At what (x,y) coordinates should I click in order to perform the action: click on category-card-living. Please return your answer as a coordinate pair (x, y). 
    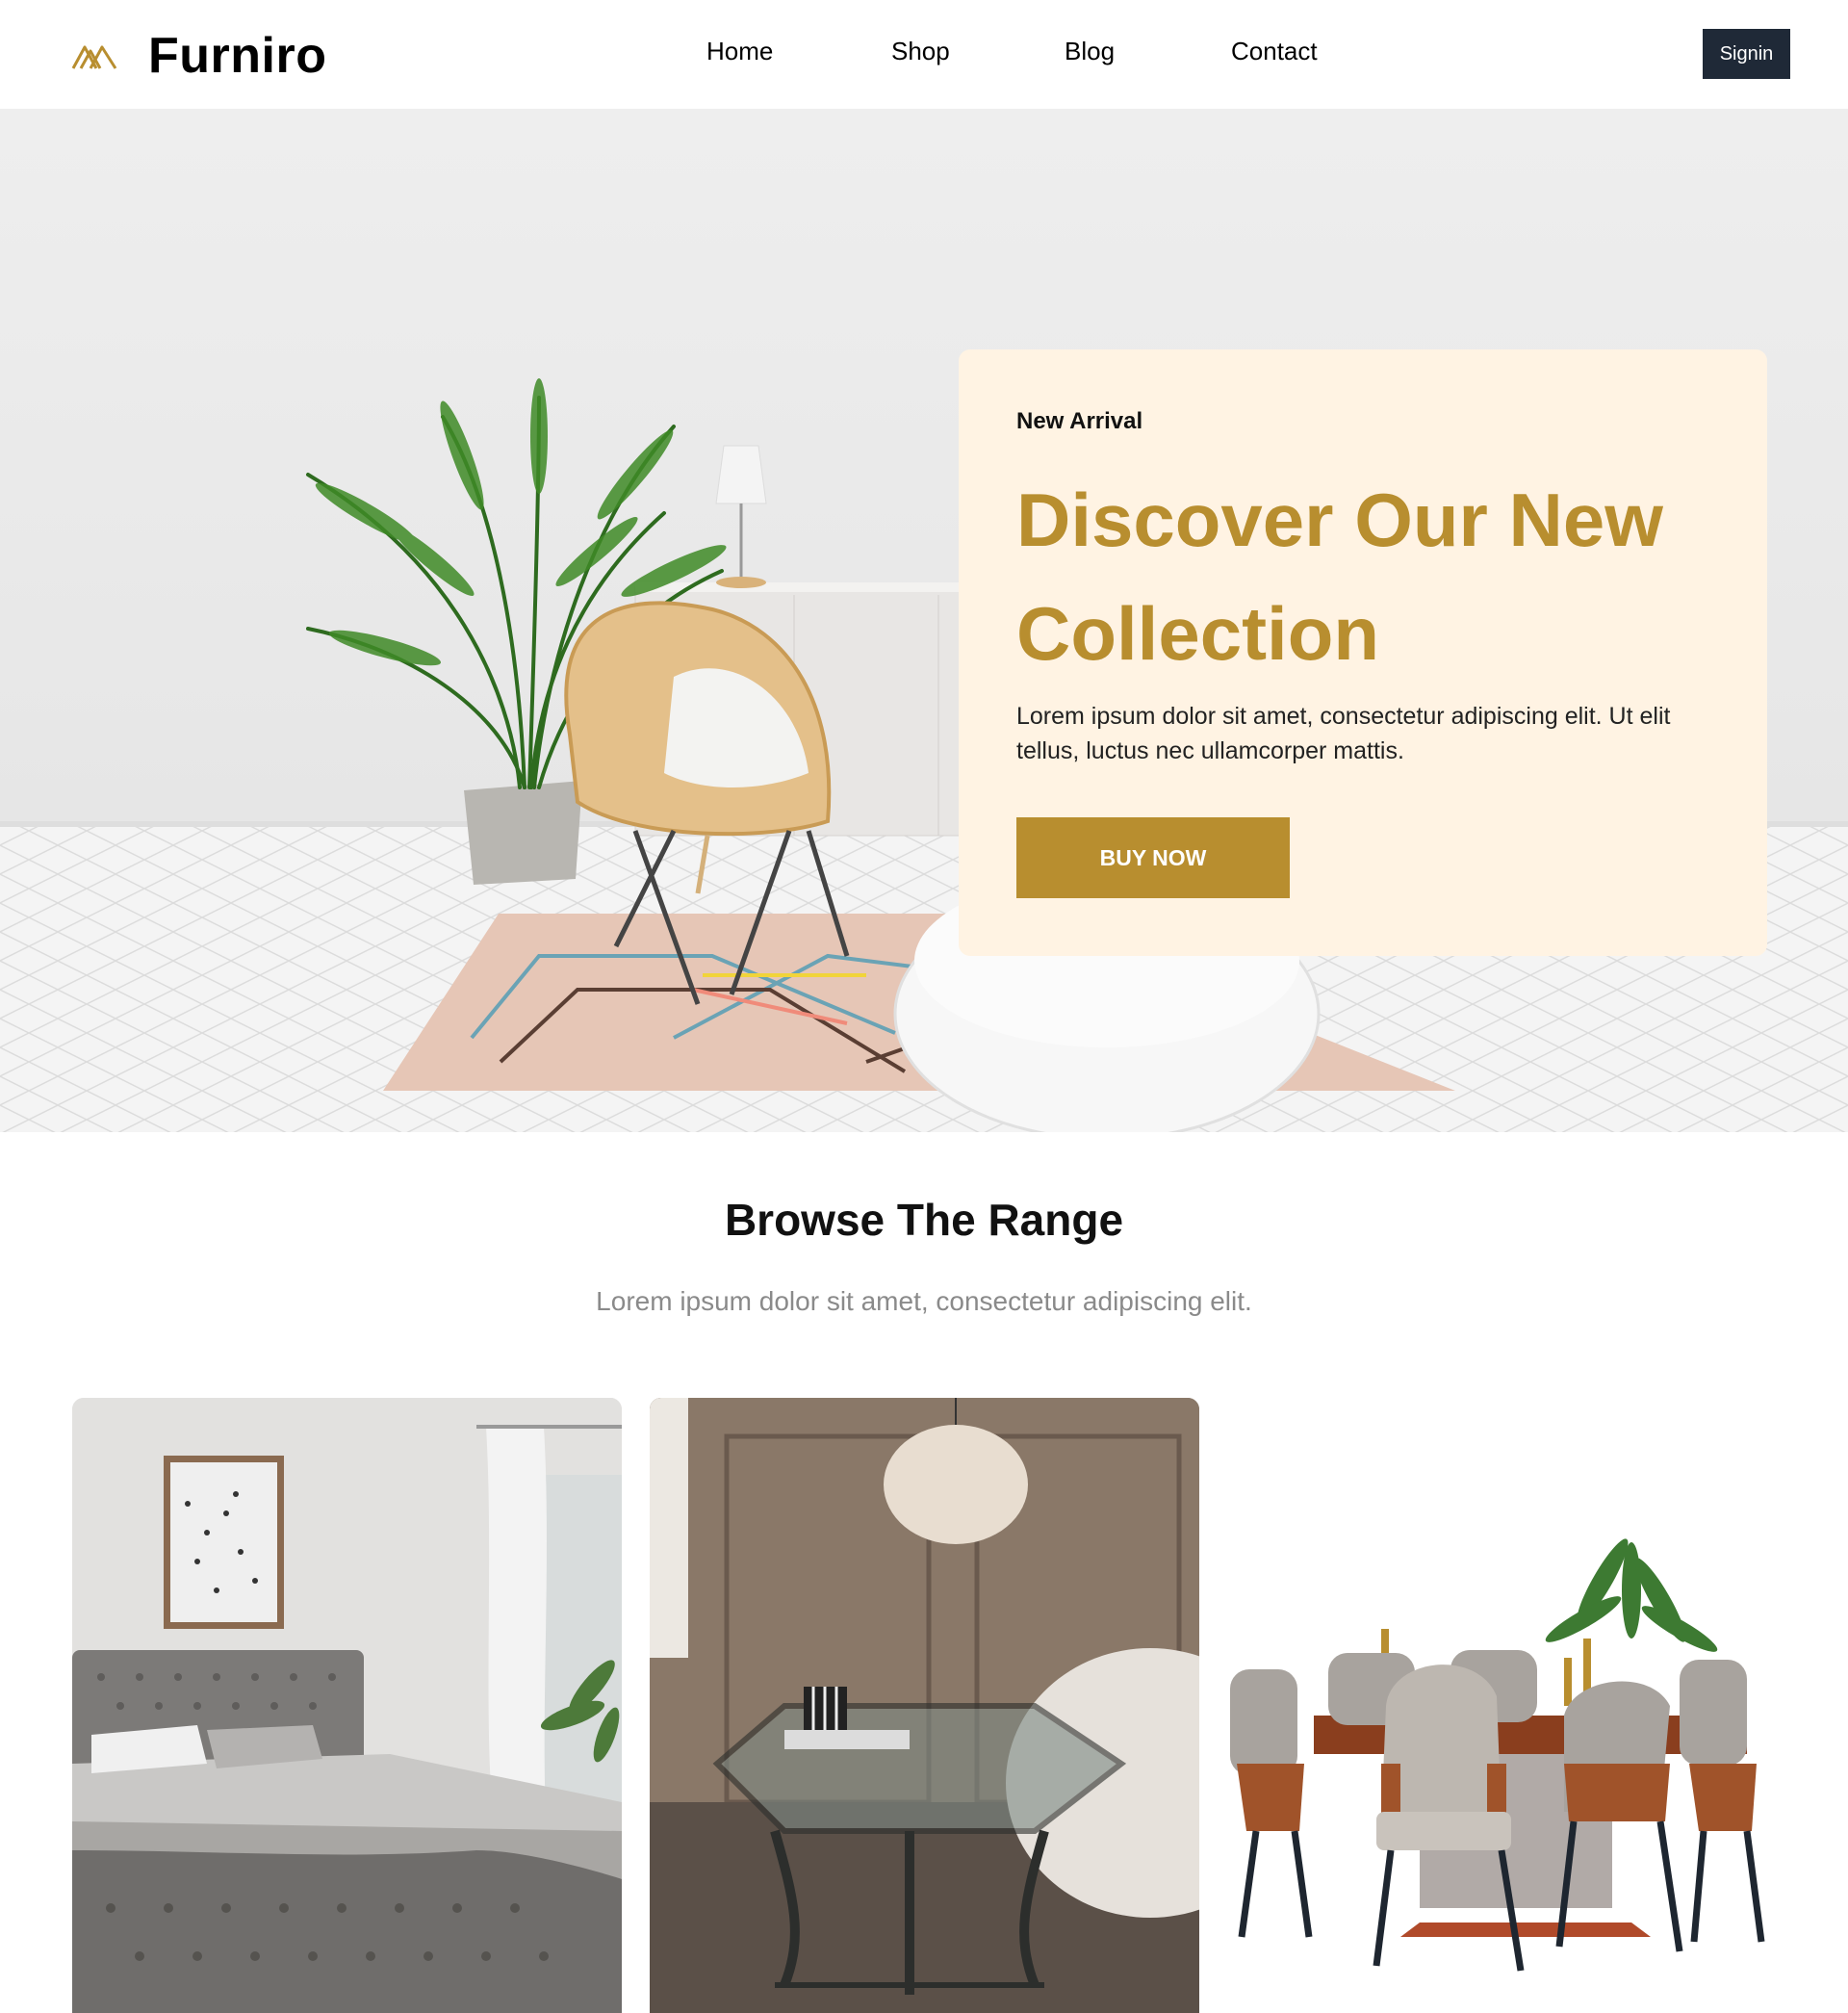
    Looking at the image, I should click on (924, 1705).